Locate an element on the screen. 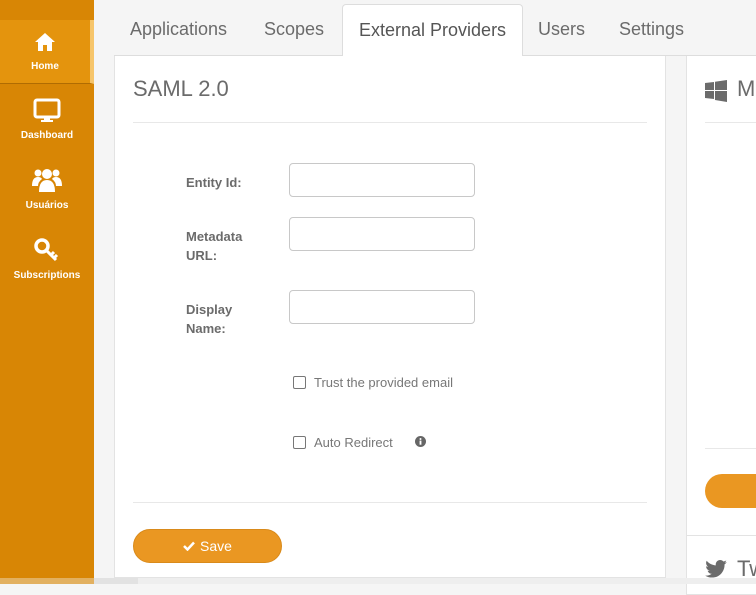 This screenshot has height=595, width=756. sidebar-item-usuarios: Usuários is located at coordinates (47, 192).